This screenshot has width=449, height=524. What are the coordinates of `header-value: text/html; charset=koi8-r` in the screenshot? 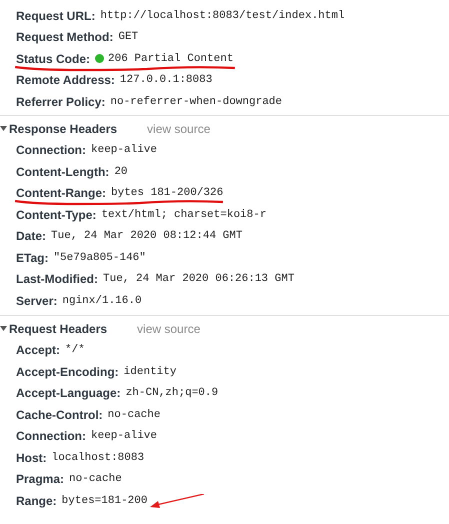 It's located at (183, 214).